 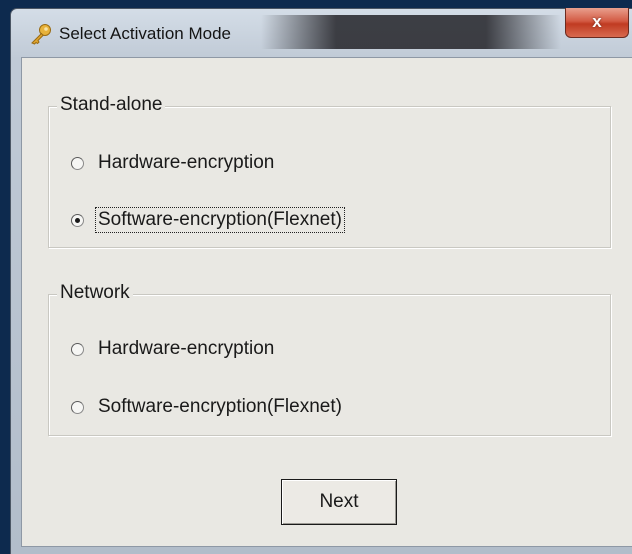 What do you see at coordinates (77, 407) in the screenshot?
I see `network-software-radio` at bounding box center [77, 407].